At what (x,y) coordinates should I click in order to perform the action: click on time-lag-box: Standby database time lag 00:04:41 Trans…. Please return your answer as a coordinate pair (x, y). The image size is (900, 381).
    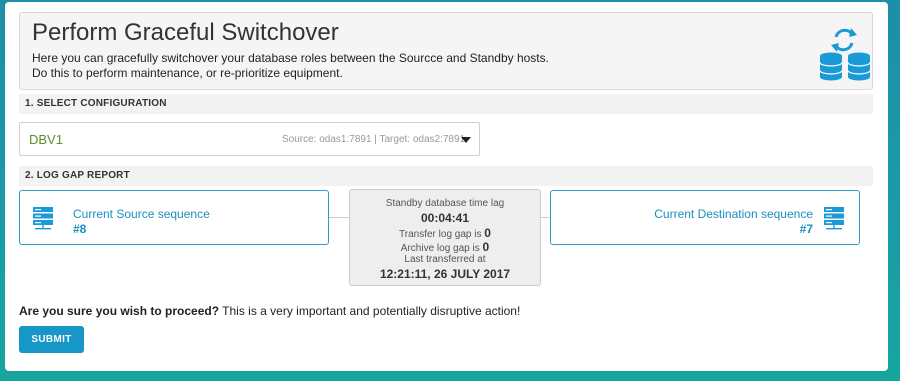
    Looking at the image, I should click on (445, 237).